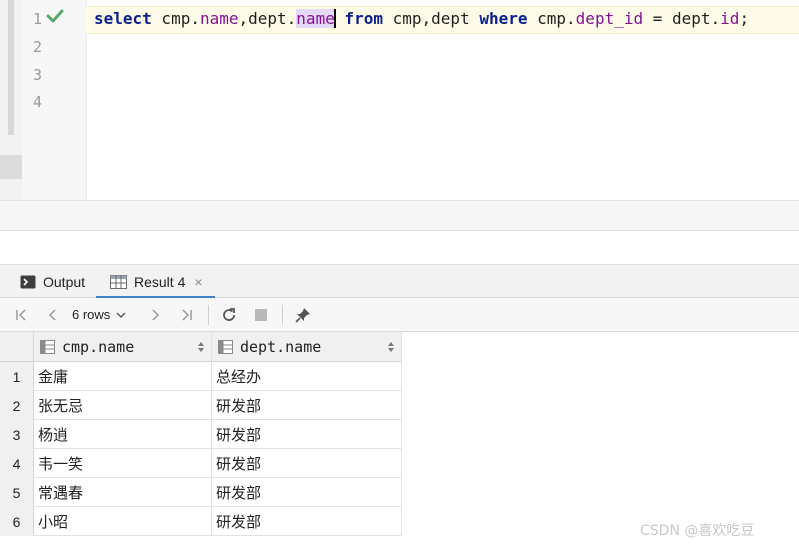 The image size is (799, 548). Describe the element at coordinates (123, 492) in the screenshot. I see `cell-cmp-name: 常遇春` at that location.